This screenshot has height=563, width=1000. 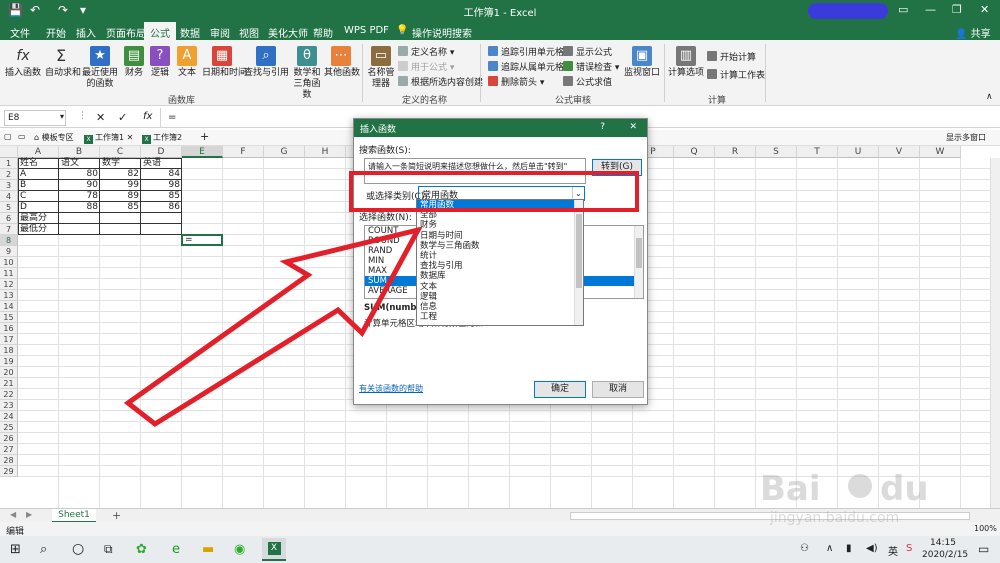 What do you see at coordinates (790, 489) in the screenshot?
I see `svg-text: Bai` at bounding box center [790, 489].